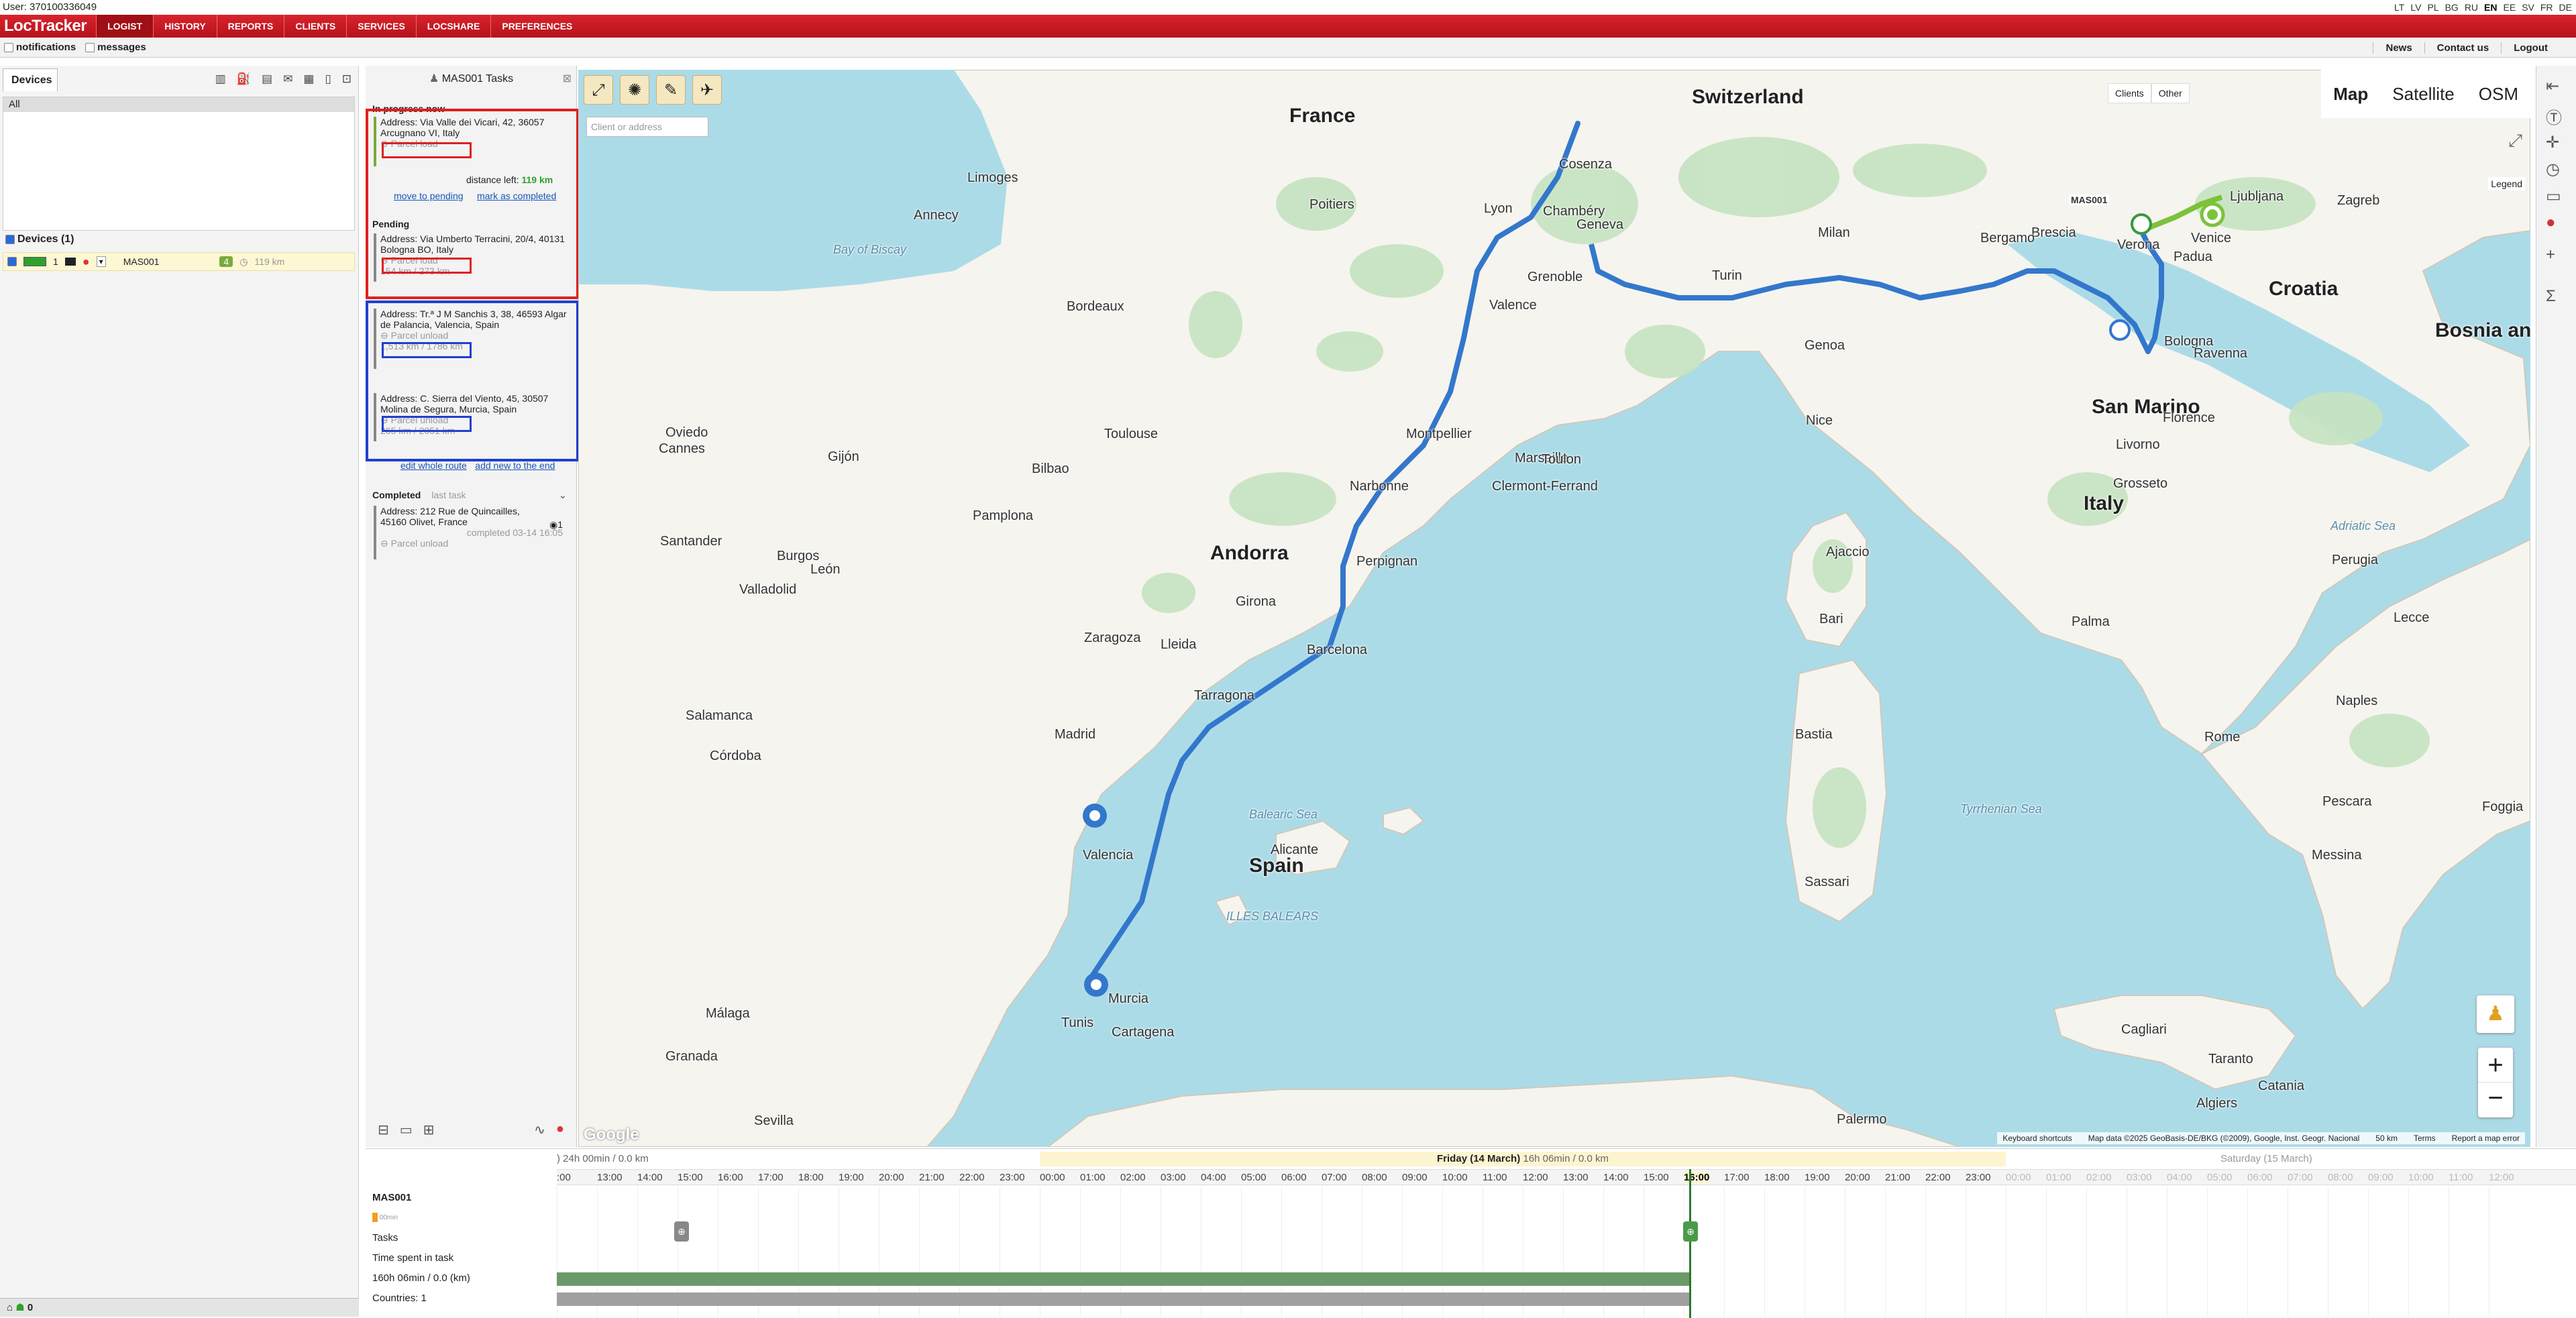  What do you see at coordinates (2037, 1138) in the screenshot?
I see `keyboard-shortcuts: Keyboard shortcuts` at bounding box center [2037, 1138].